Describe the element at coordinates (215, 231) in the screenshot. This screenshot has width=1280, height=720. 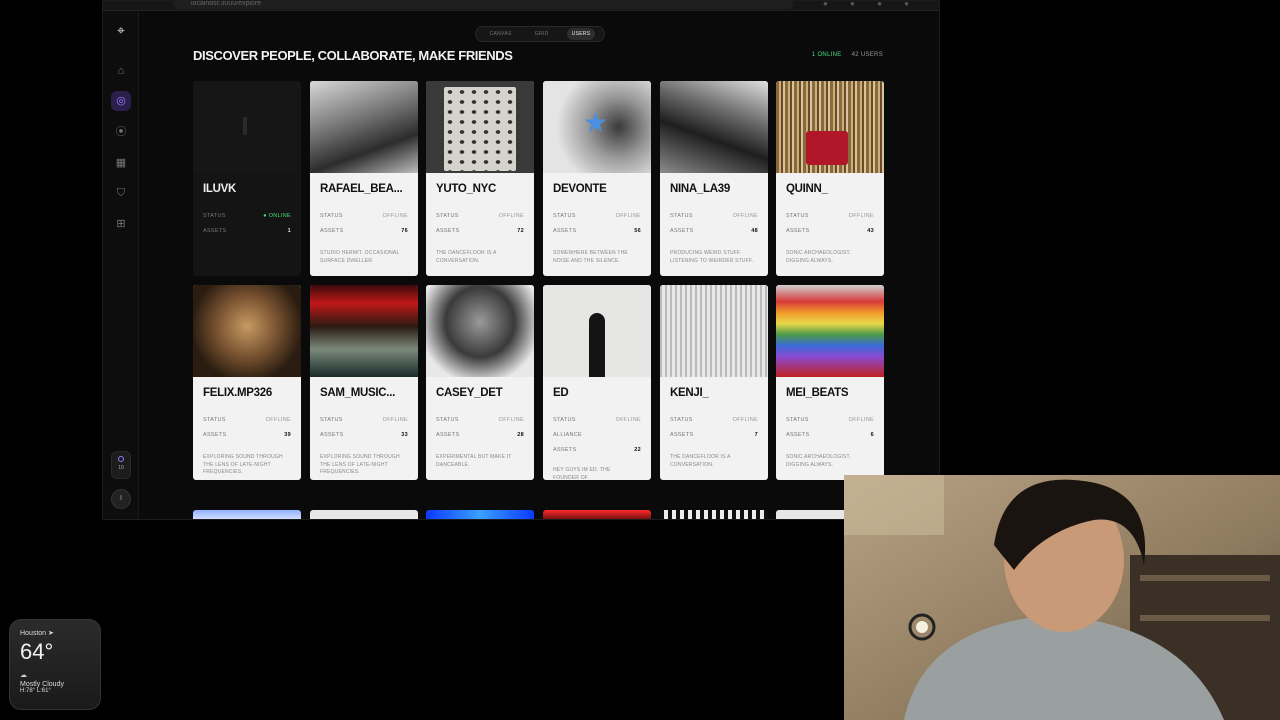
I see `assets-label: ASSETS` at that location.